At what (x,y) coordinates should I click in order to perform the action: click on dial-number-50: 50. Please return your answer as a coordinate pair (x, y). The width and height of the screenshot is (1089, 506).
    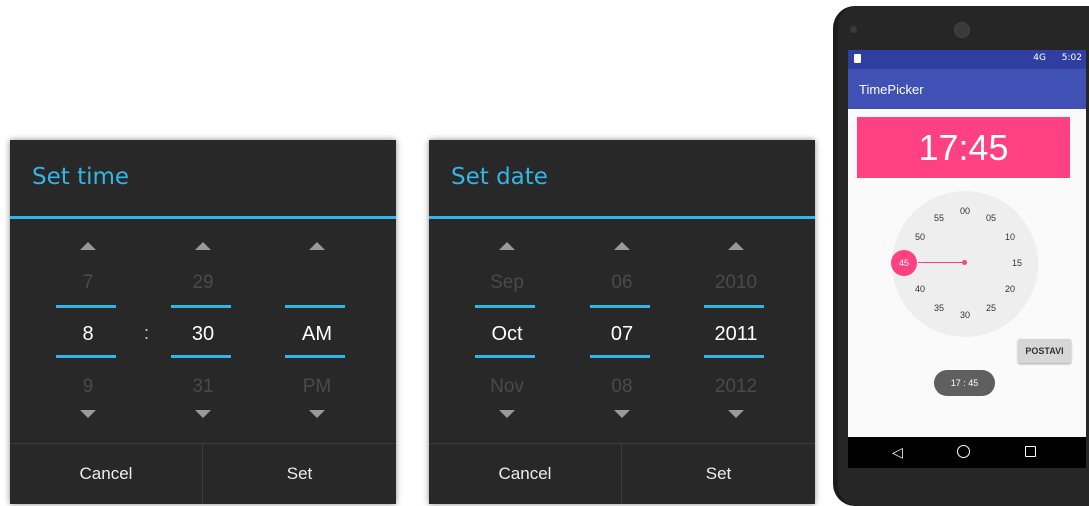
    Looking at the image, I should click on (920, 237).